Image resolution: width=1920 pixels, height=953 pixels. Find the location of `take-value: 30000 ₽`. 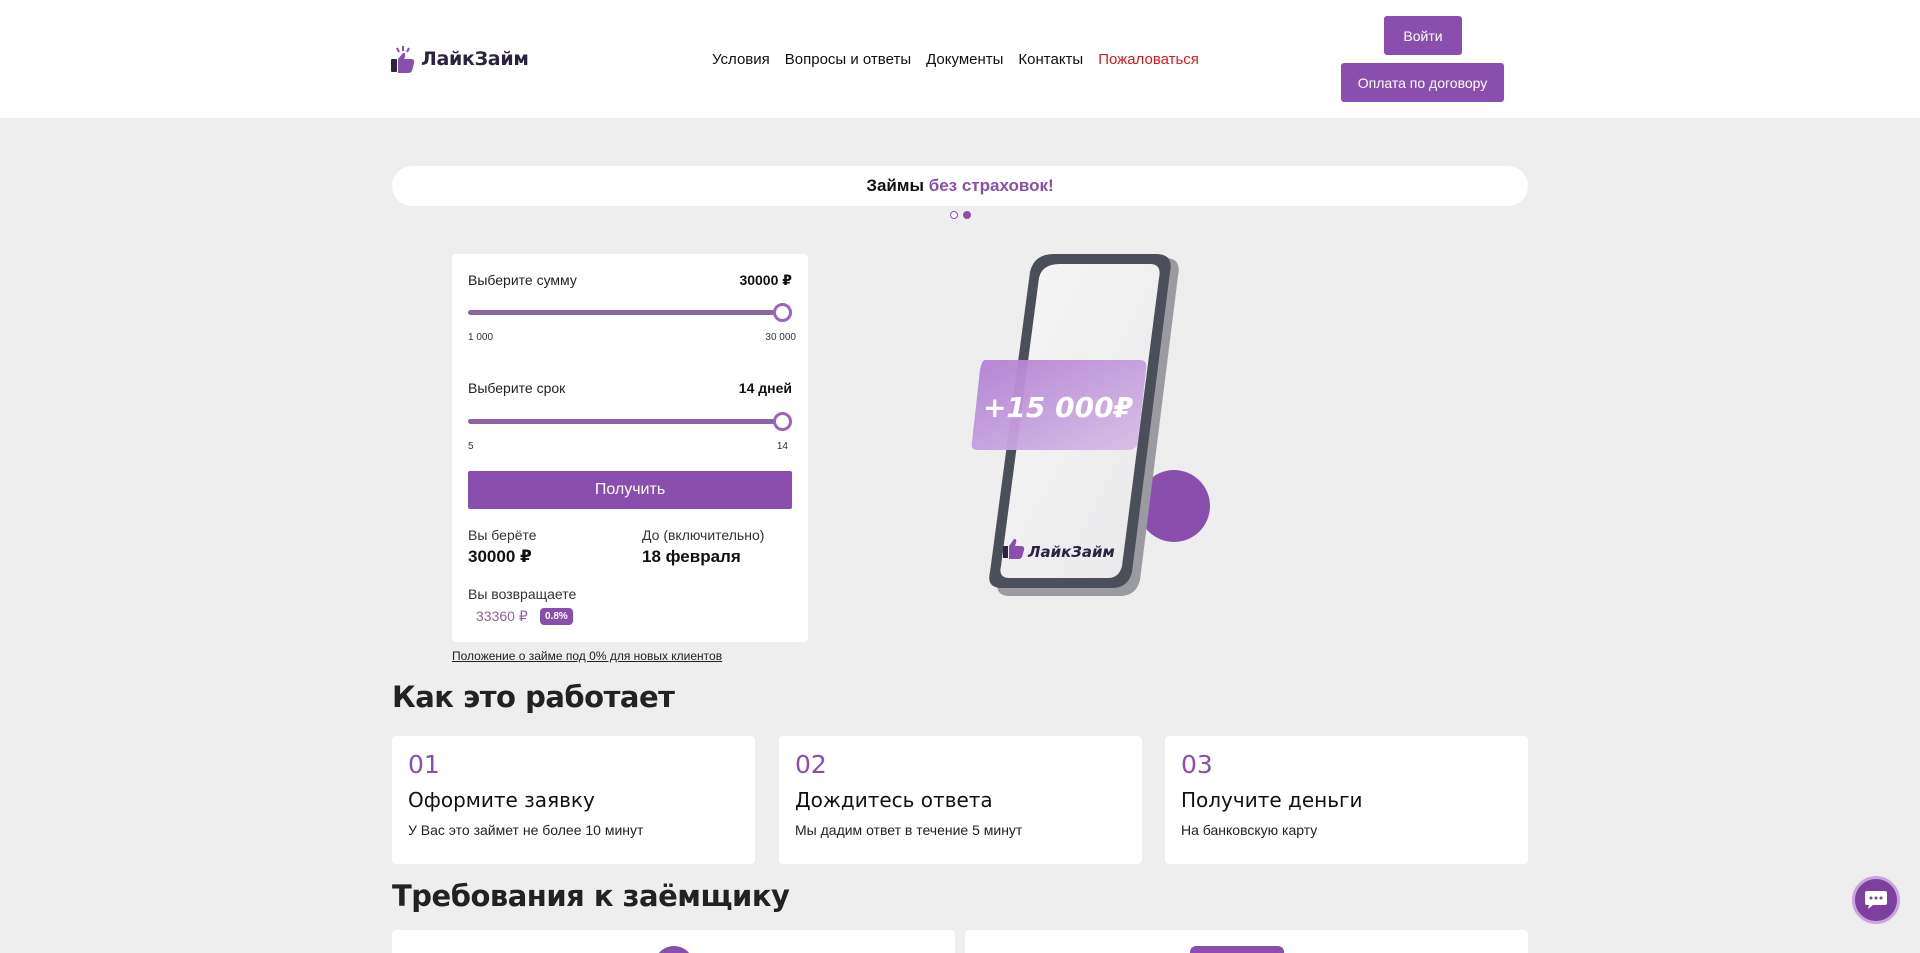

take-value: 30000 ₽ is located at coordinates (500, 556).